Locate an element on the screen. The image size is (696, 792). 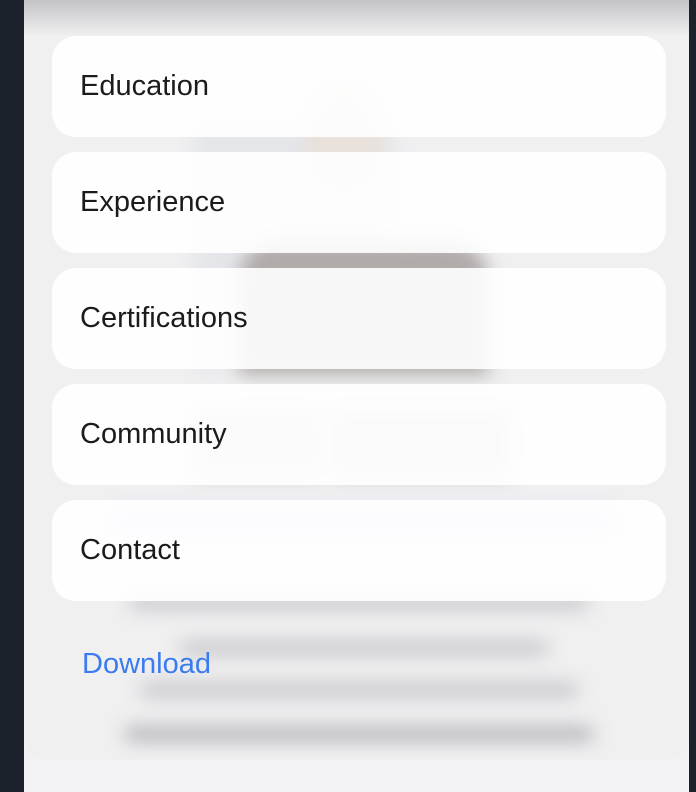
menu-item-label: Education is located at coordinates (144, 86).